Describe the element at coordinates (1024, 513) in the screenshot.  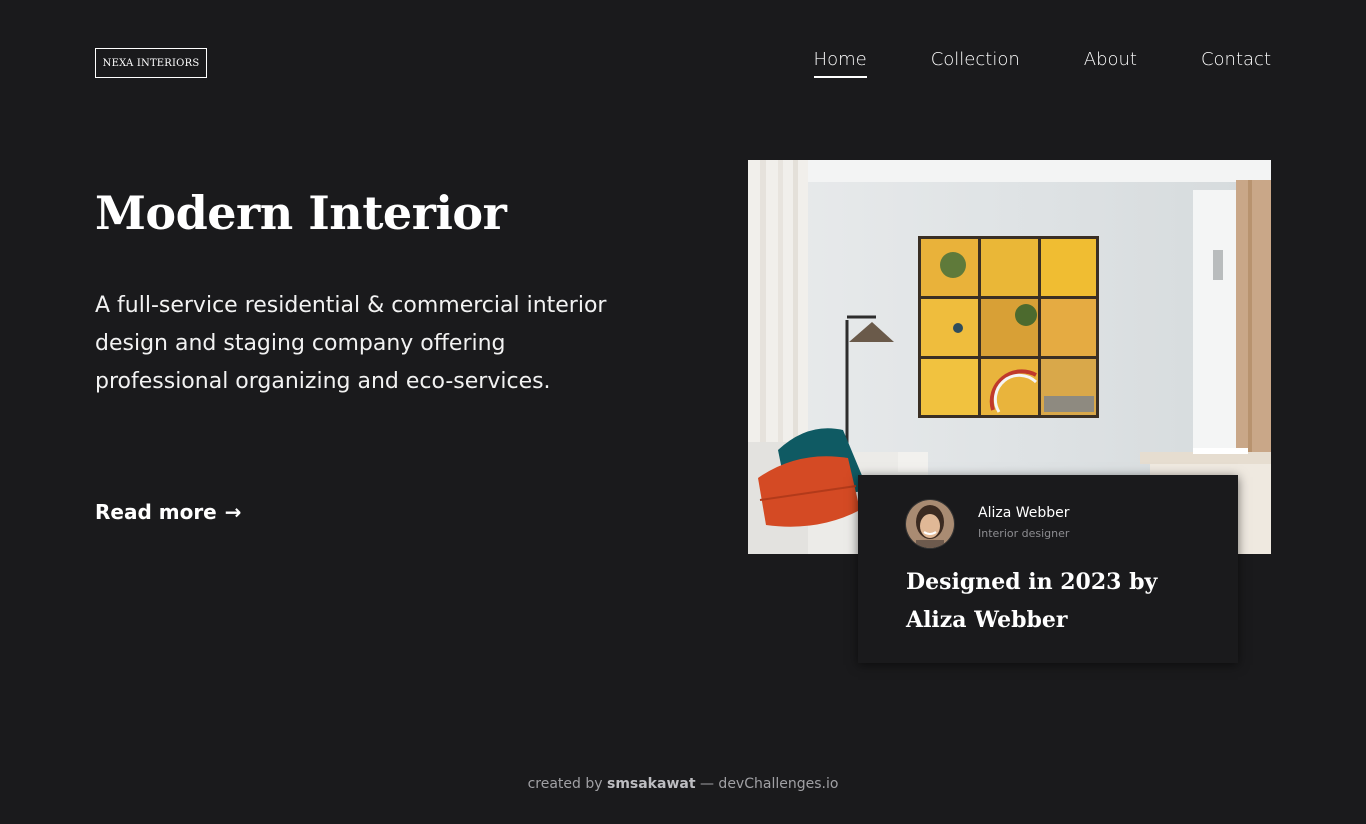
I see `author-name: Aliza Webber` at that location.